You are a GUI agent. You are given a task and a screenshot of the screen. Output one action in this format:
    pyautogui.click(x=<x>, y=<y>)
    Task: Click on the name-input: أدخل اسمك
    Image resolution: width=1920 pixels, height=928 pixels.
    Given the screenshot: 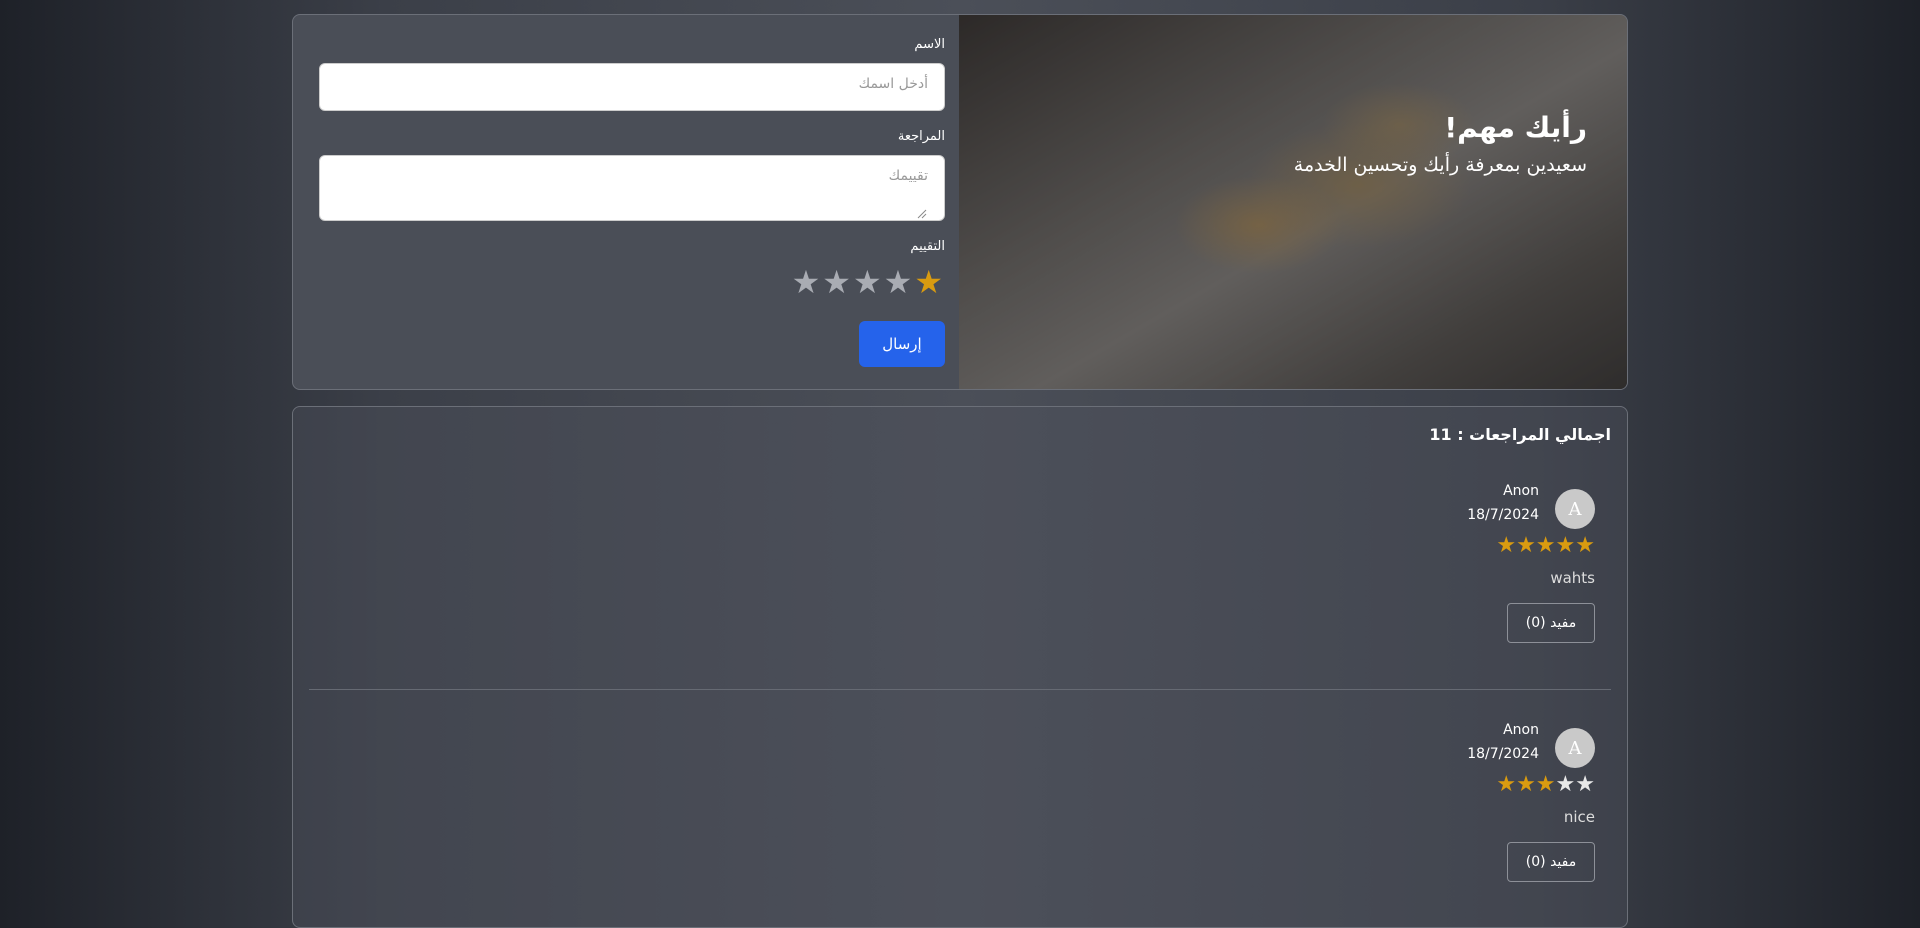 What is the action you would take?
    pyautogui.click(x=632, y=87)
    